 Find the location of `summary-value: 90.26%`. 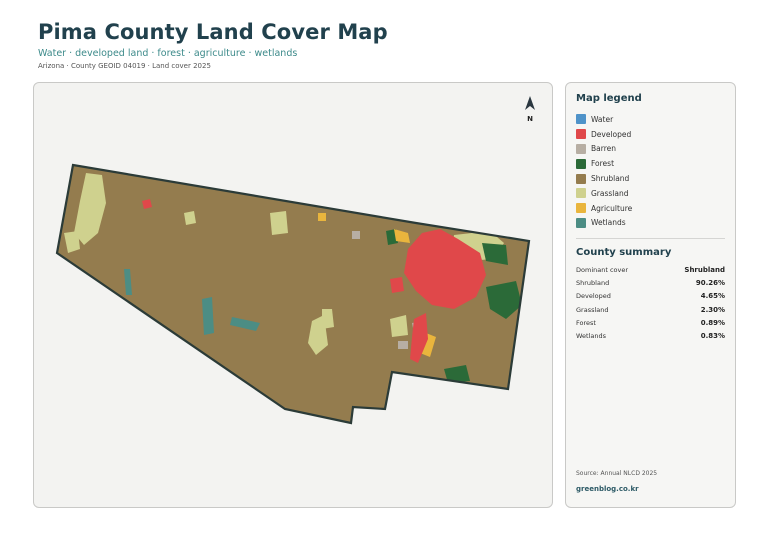

summary-value: 90.26% is located at coordinates (710, 283).